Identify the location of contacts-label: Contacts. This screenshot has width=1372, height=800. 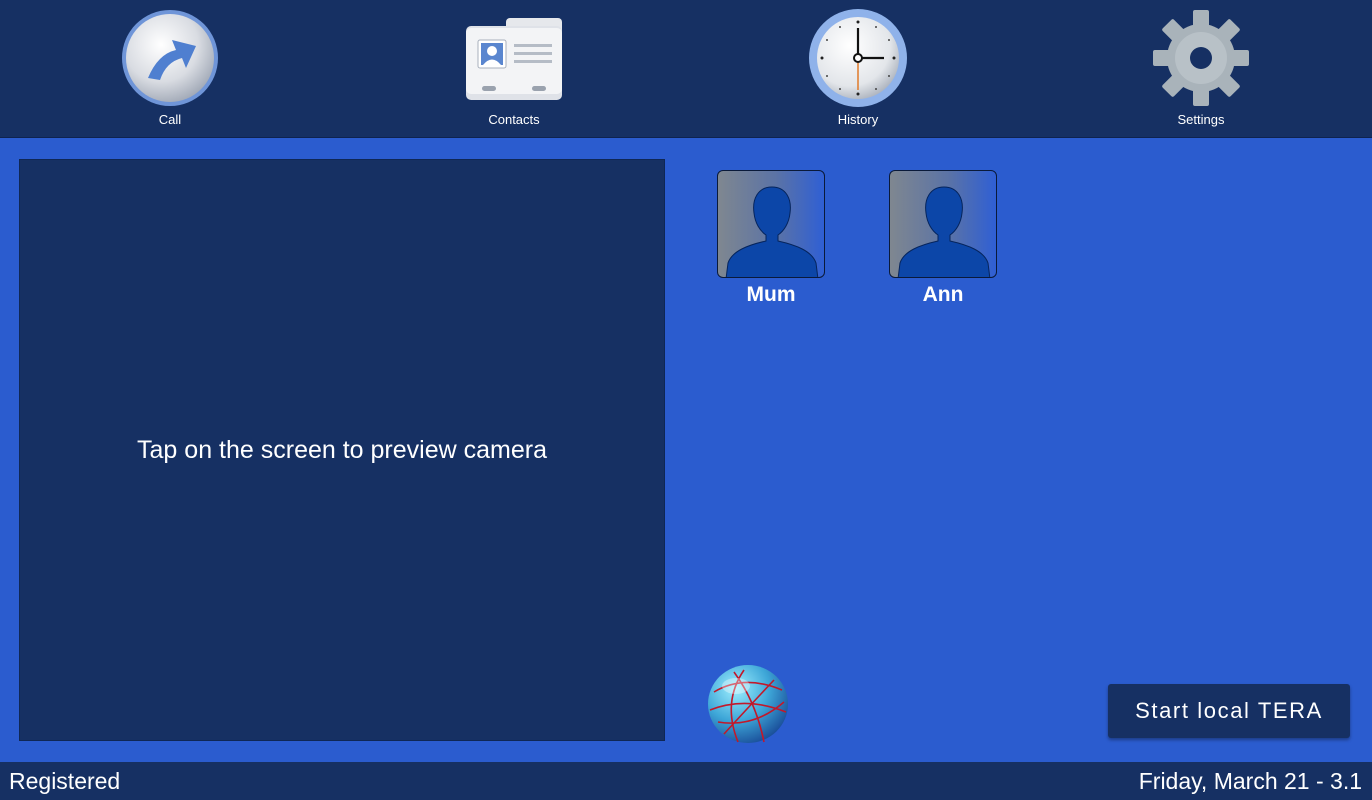
(514, 119).